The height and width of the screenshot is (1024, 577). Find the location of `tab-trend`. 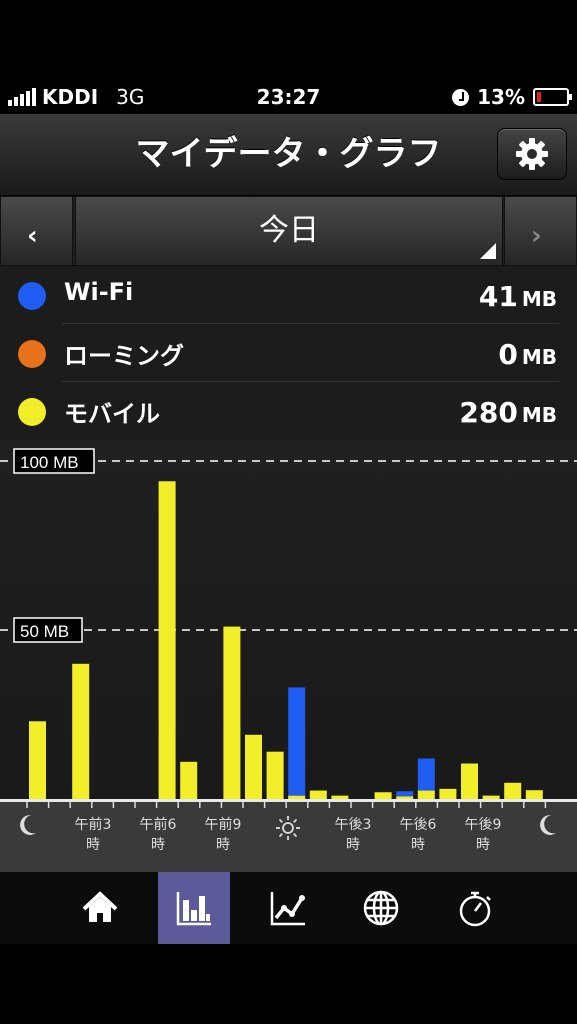

tab-trend is located at coordinates (288, 908).